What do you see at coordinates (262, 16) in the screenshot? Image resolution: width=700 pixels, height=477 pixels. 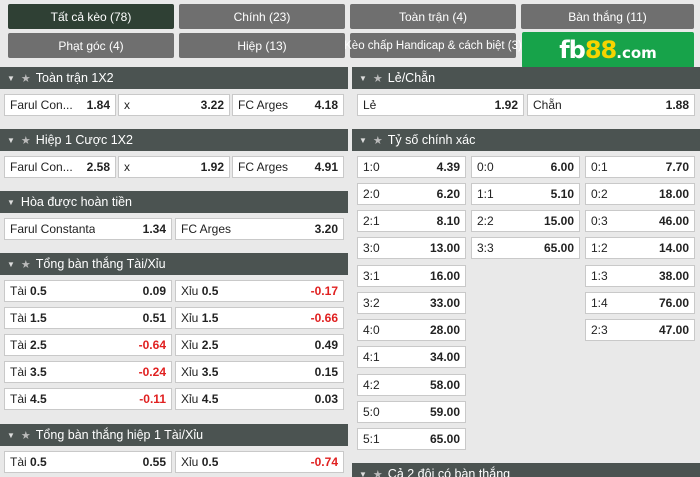 I see `tab-main: Chính (23)` at bounding box center [262, 16].